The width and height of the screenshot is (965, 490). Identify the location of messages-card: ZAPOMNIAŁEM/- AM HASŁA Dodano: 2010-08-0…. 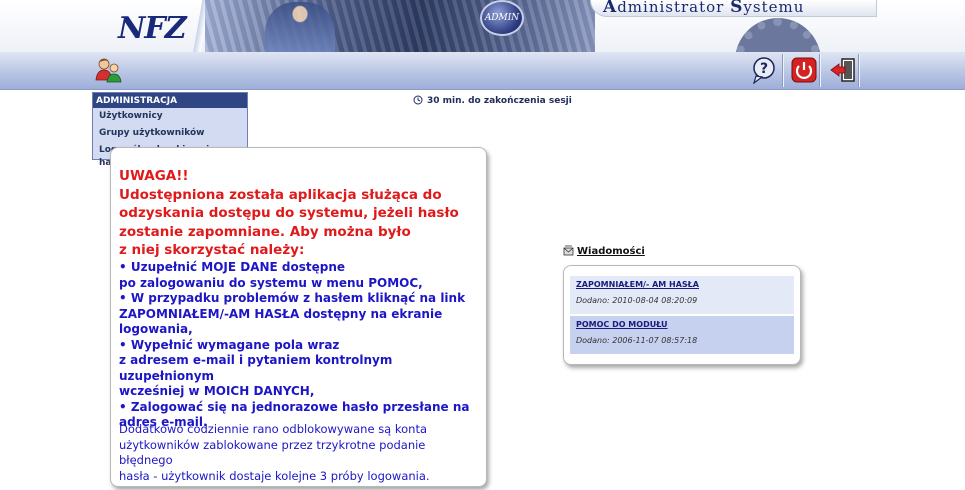
(682, 315).